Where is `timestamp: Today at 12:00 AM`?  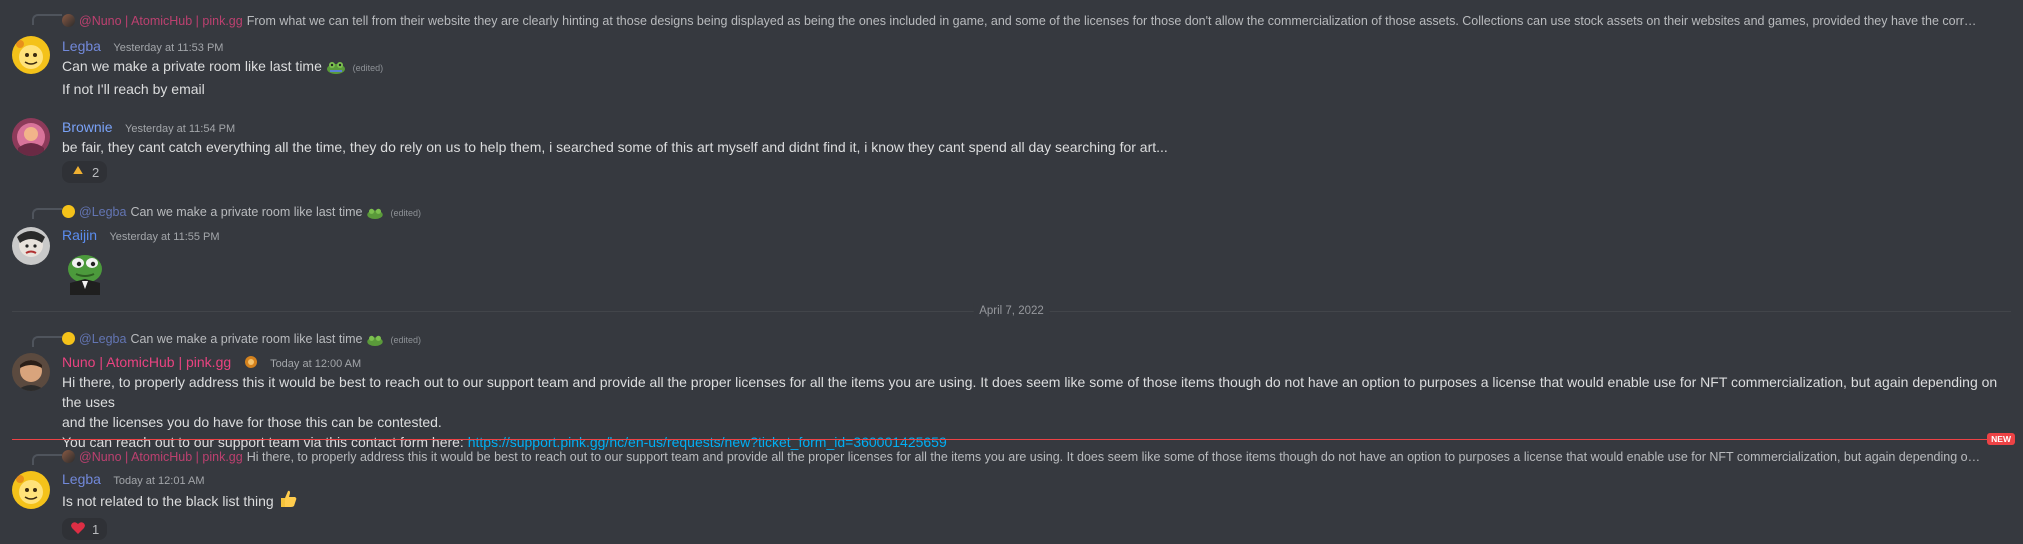
timestamp: Today at 12:00 AM is located at coordinates (315, 364).